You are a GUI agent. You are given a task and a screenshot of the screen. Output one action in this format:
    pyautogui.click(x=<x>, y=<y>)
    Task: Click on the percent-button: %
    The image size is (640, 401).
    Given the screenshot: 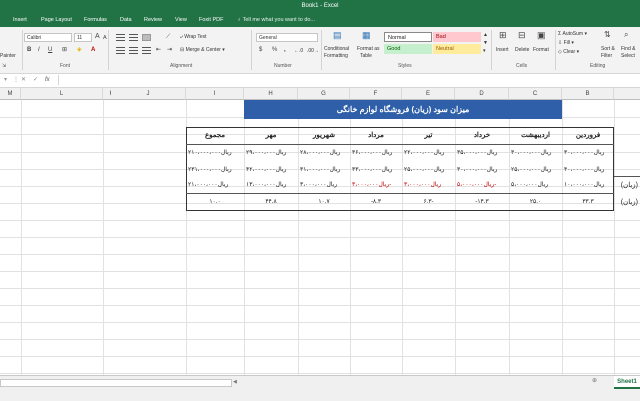 What is the action you would take?
    pyautogui.click(x=274, y=50)
    